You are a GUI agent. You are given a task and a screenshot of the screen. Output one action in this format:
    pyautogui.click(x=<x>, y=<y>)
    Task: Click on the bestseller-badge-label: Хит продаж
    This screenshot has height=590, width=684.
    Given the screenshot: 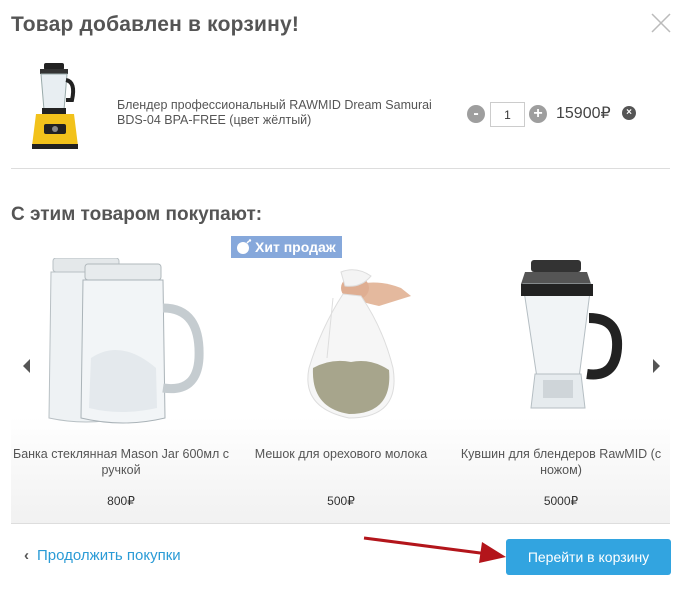 What is the action you would take?
    pyautogui.click(x=295, y=247)
    